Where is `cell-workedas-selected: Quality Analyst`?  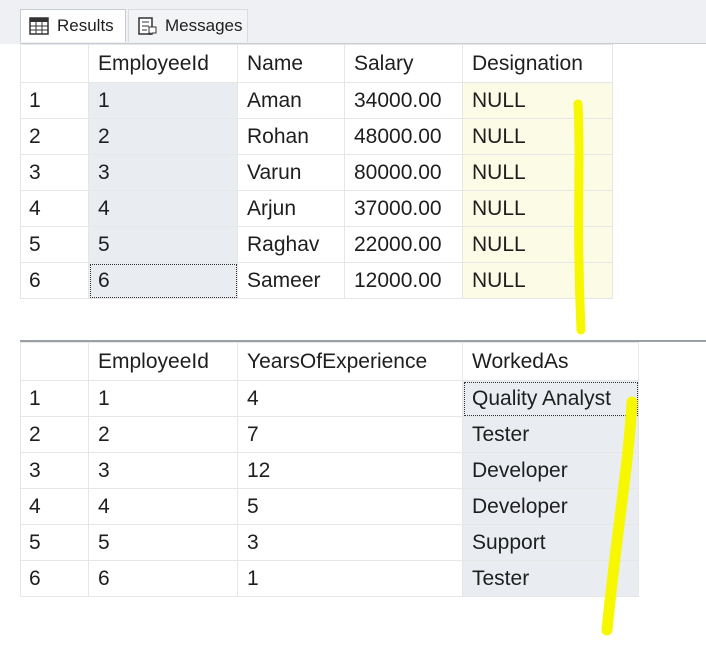
cell-workedas-selected: Quality Analyst is located at coordinates (550, 398).